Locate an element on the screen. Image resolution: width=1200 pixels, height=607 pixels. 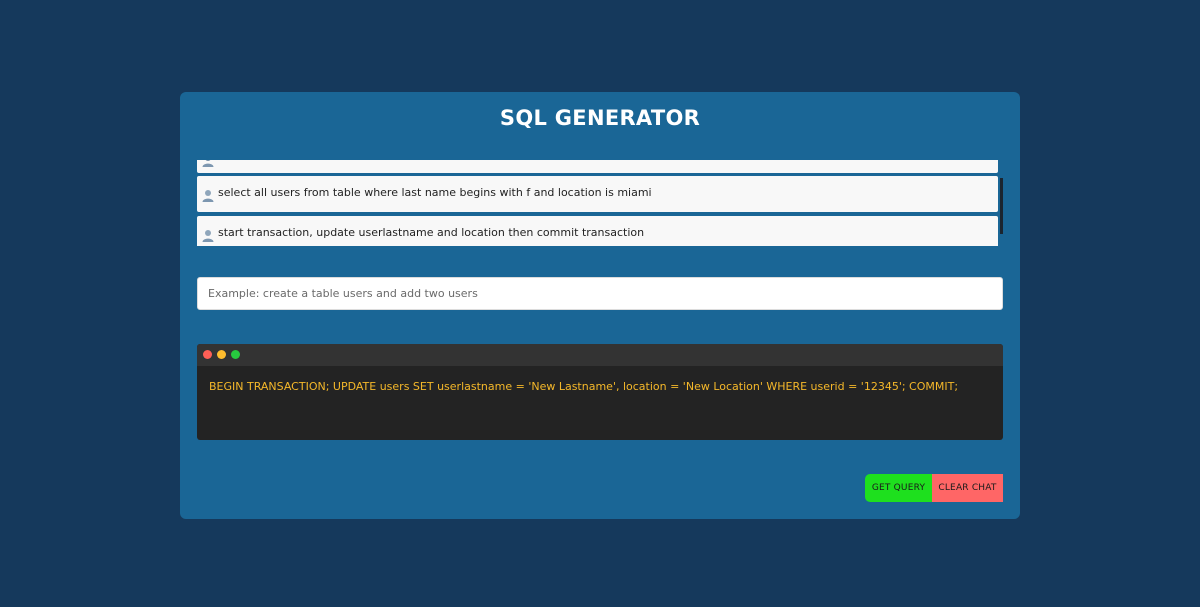
get-query-button: GET QUERY is located at coordinates (898, 488).